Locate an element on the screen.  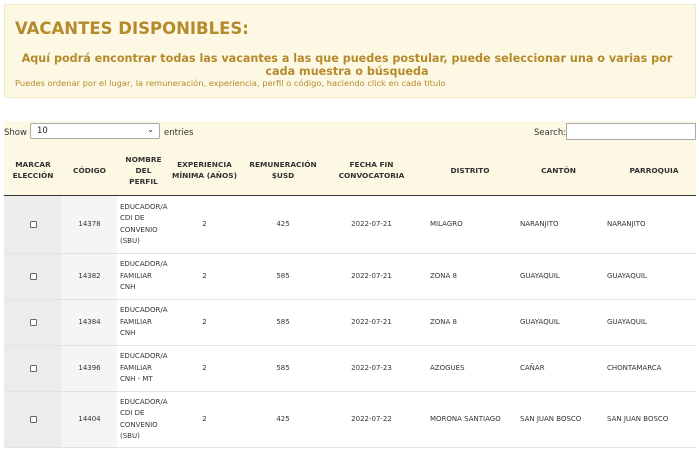
header-experiencia: EXPERIENCIA MÍNIMA (AÑOS) is located at coordinates (204, 170).